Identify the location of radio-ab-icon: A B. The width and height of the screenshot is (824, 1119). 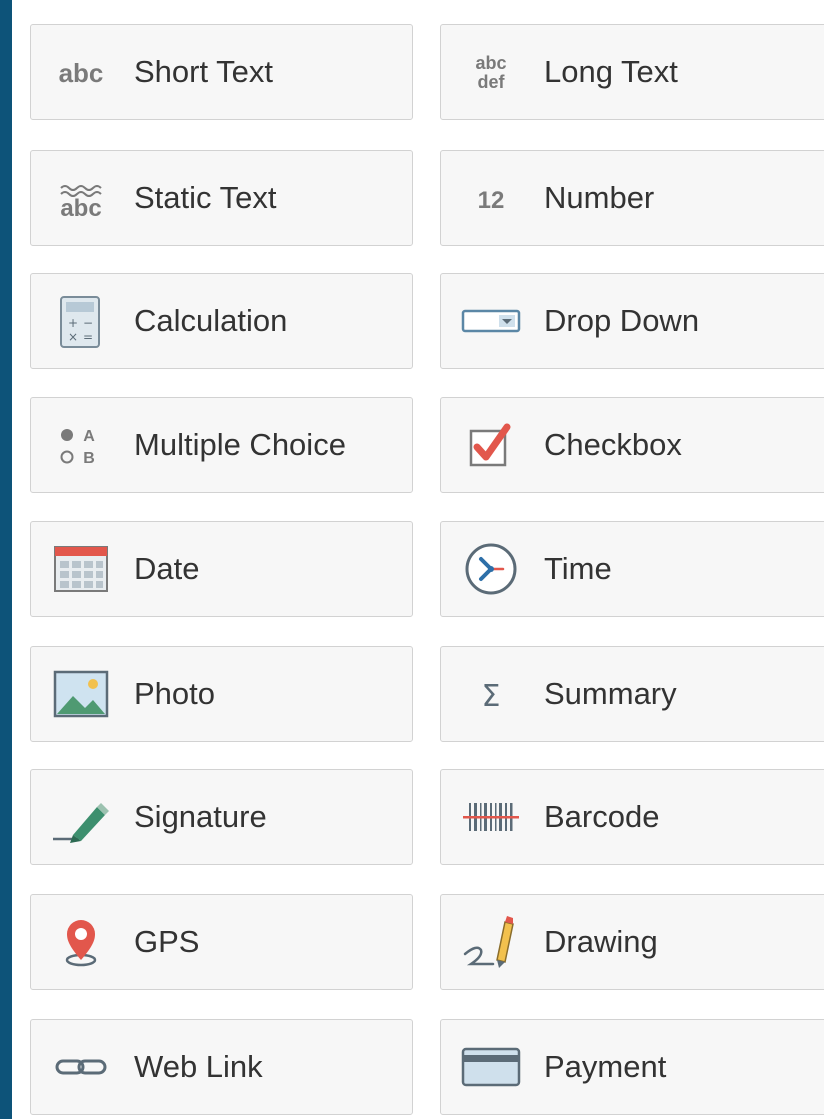
(81, 445).